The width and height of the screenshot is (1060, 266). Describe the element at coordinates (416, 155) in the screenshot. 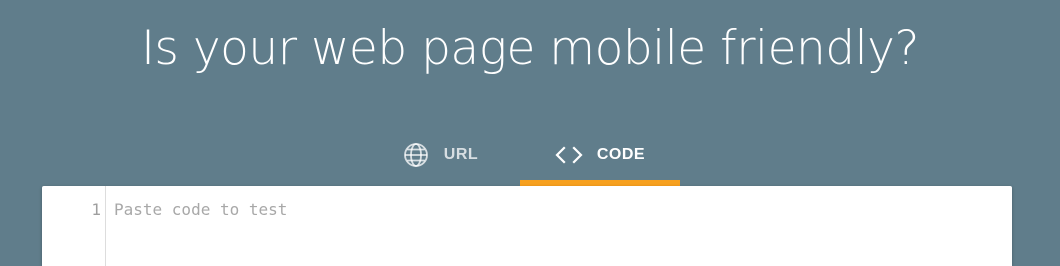

I see `globe-icon` at that location.